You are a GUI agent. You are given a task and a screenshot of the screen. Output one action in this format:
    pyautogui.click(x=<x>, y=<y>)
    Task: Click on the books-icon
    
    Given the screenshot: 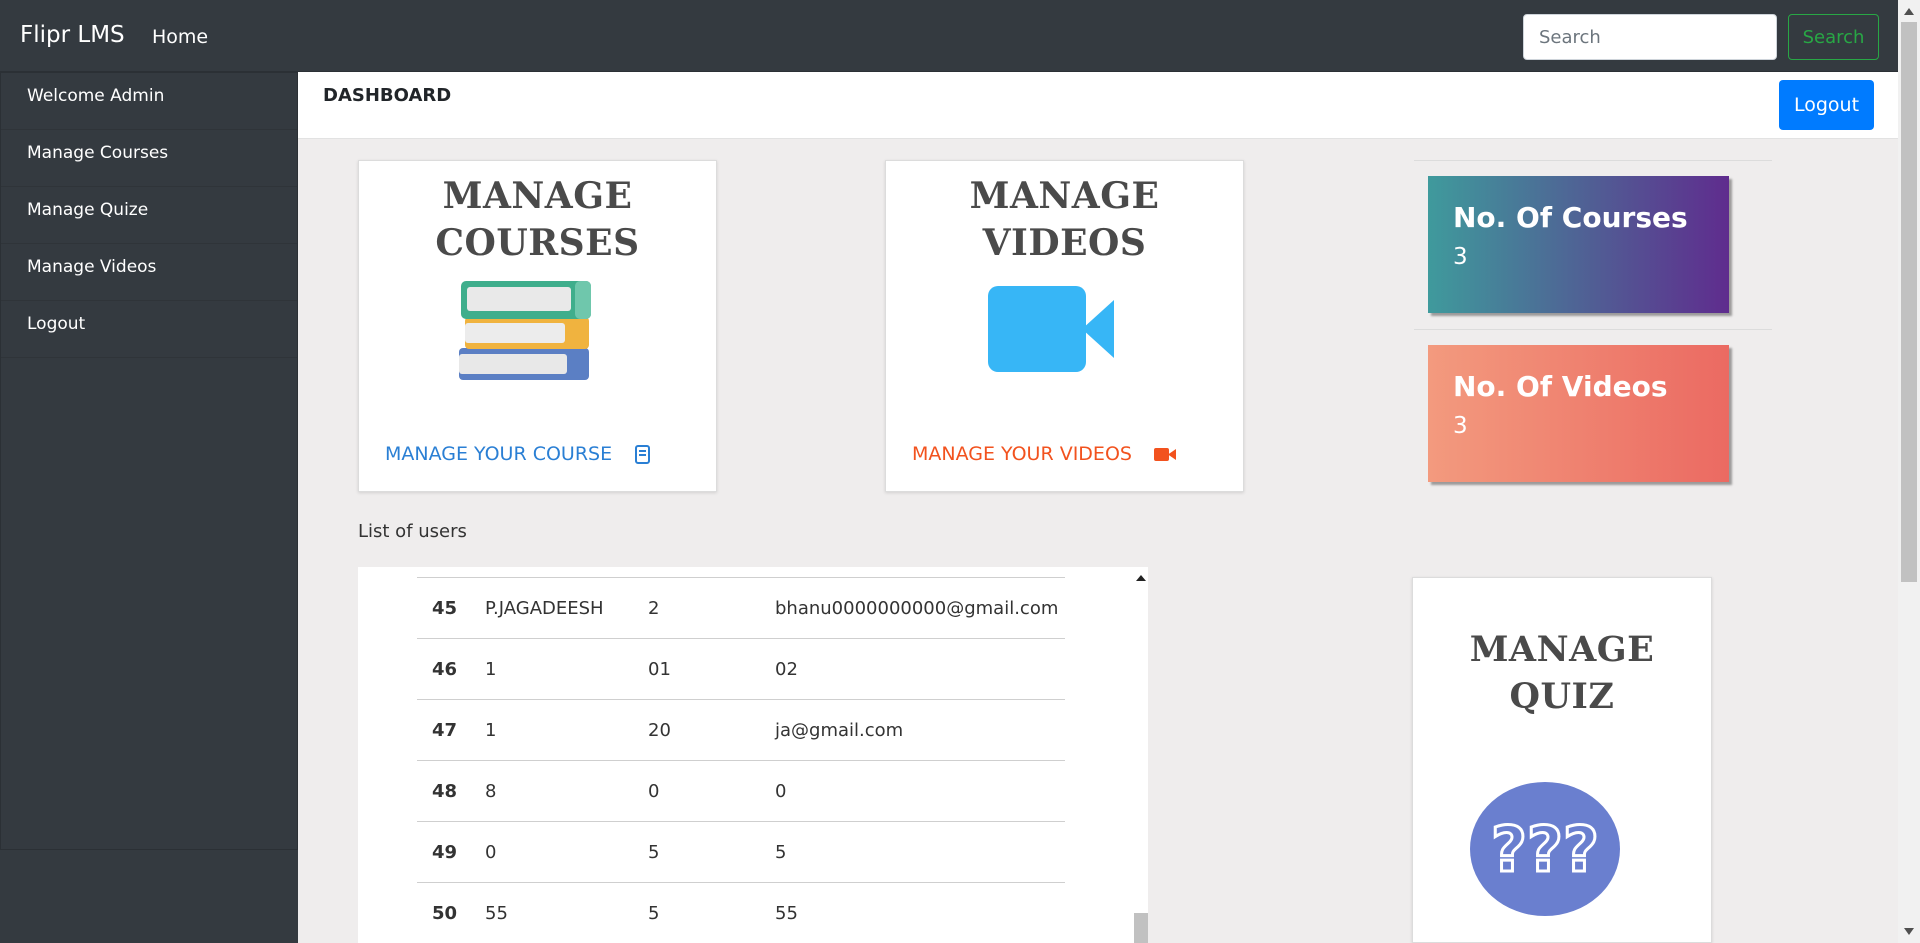 What is the action you would take?
    pyautogui.click(x=525, y=330)
    